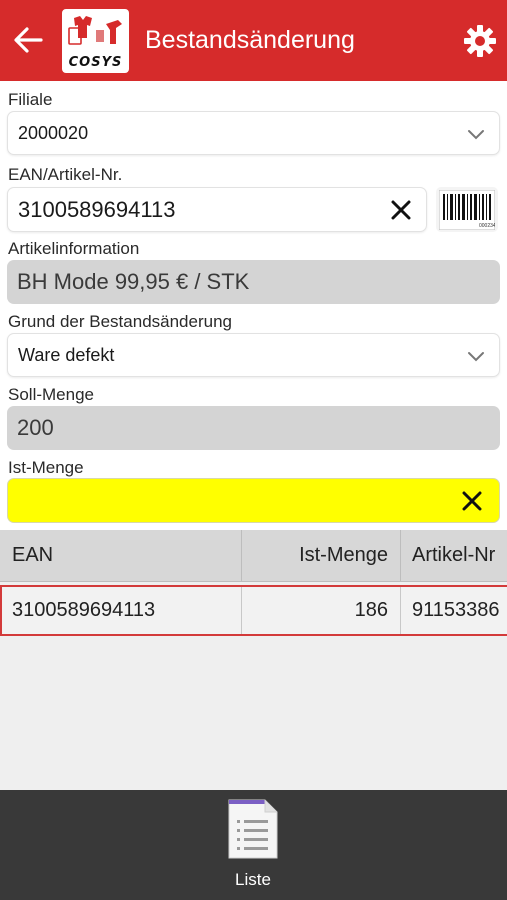 This screenshot has height=900, width=507. I want to click on barcode-scan-button: 000234, so click(467, 209).